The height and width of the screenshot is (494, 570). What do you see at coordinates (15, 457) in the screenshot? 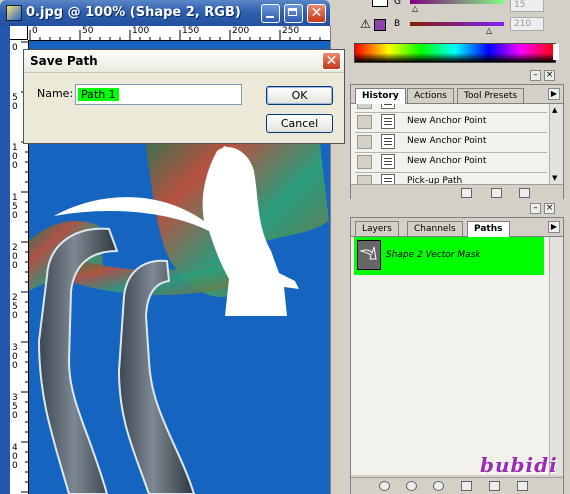
I see `ruler-label: 400` at bounding box center [15, 457].